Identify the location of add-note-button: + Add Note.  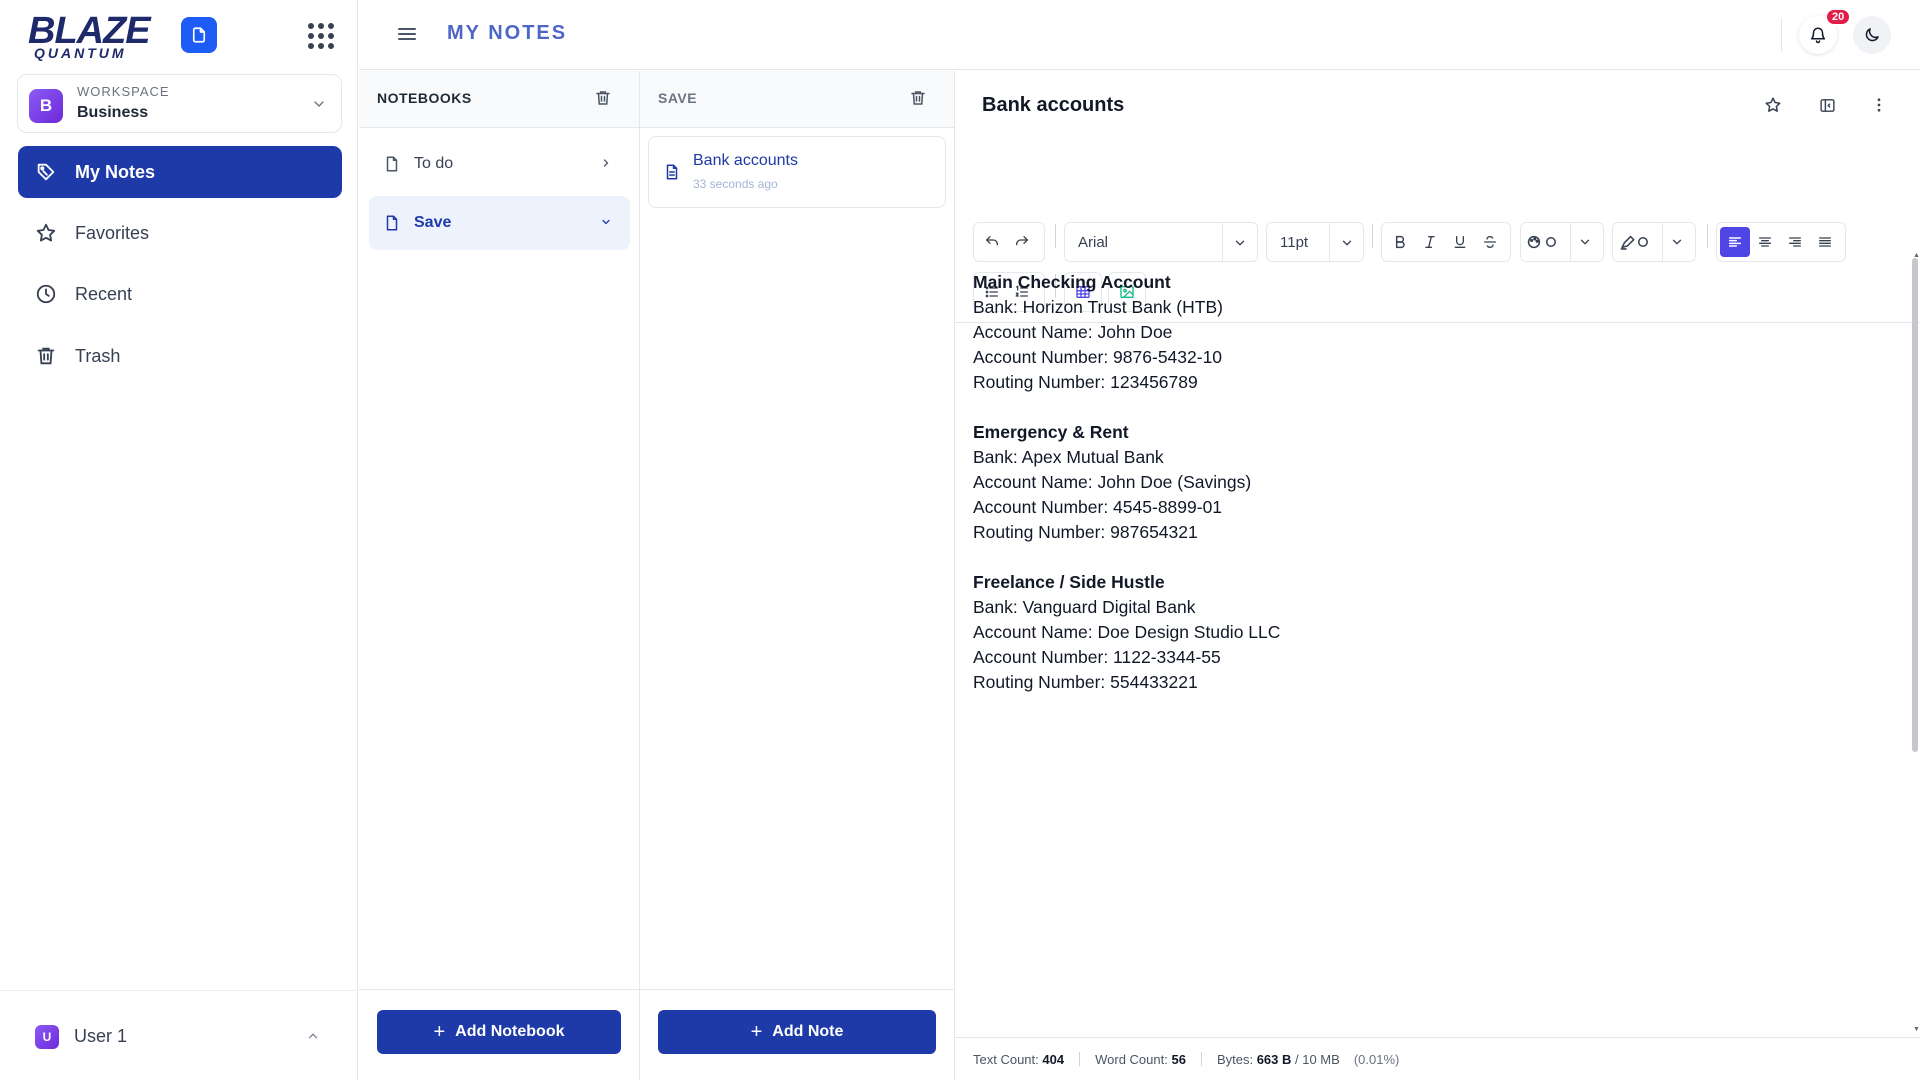
(797, 1032).